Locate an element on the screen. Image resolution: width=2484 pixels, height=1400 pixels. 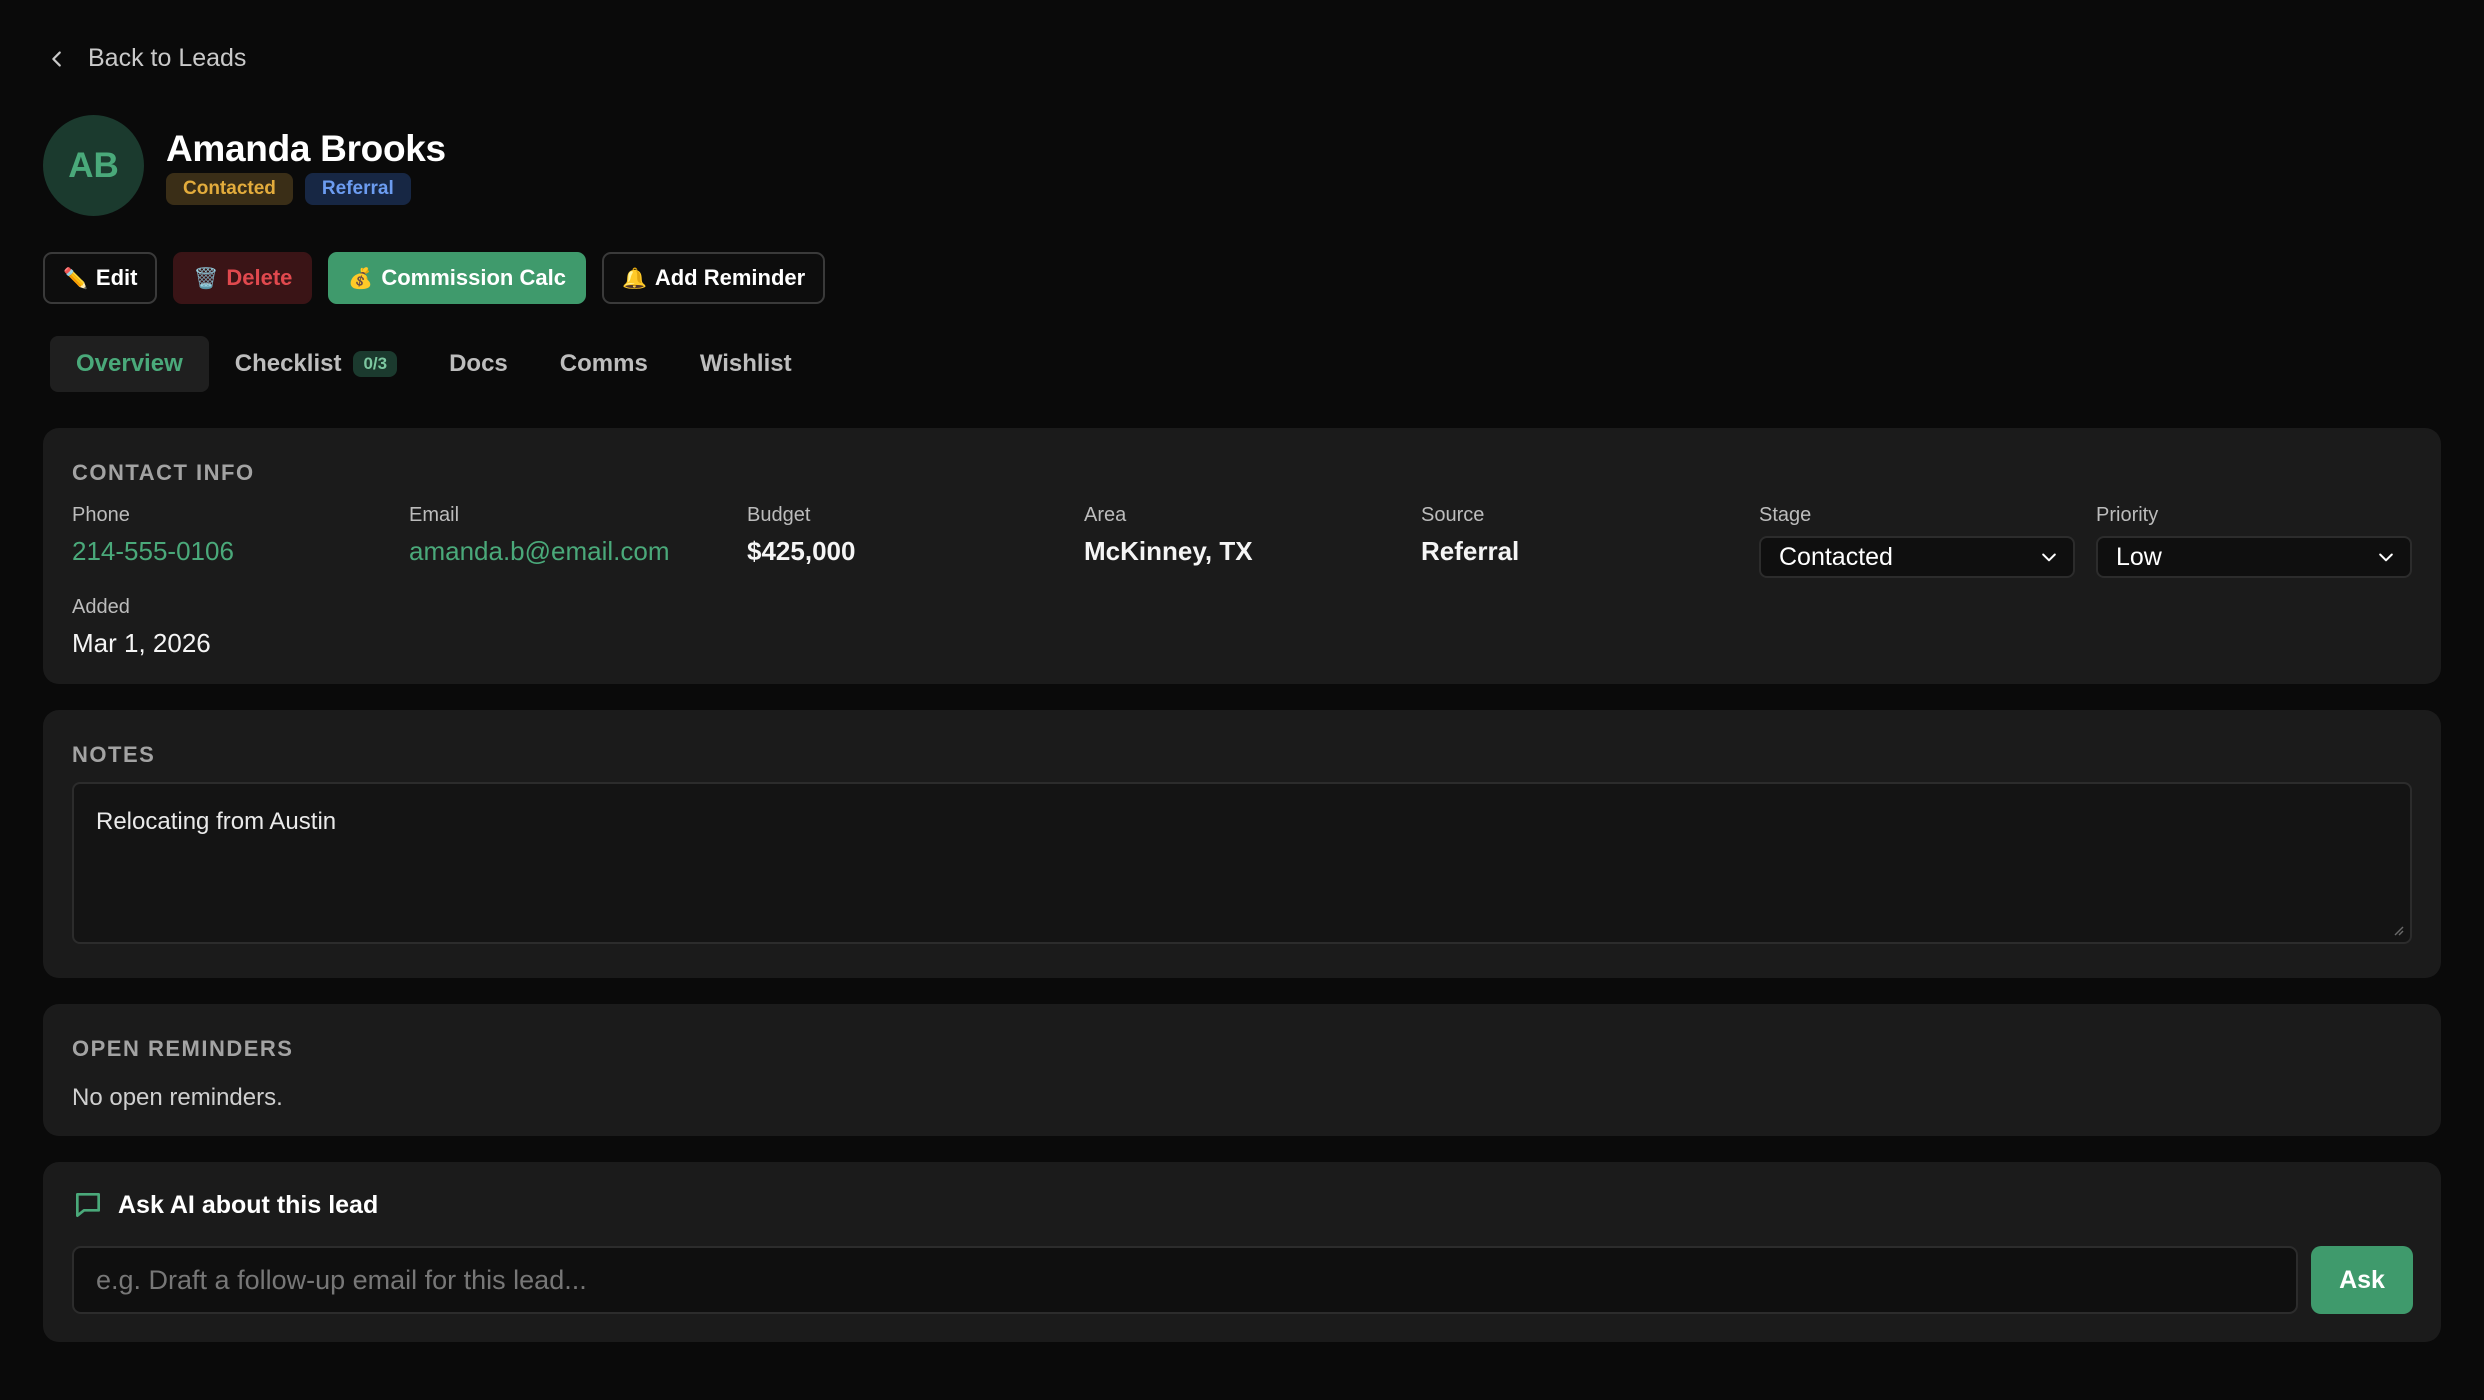
source-label: Source is located at coordinates (1453, 515).